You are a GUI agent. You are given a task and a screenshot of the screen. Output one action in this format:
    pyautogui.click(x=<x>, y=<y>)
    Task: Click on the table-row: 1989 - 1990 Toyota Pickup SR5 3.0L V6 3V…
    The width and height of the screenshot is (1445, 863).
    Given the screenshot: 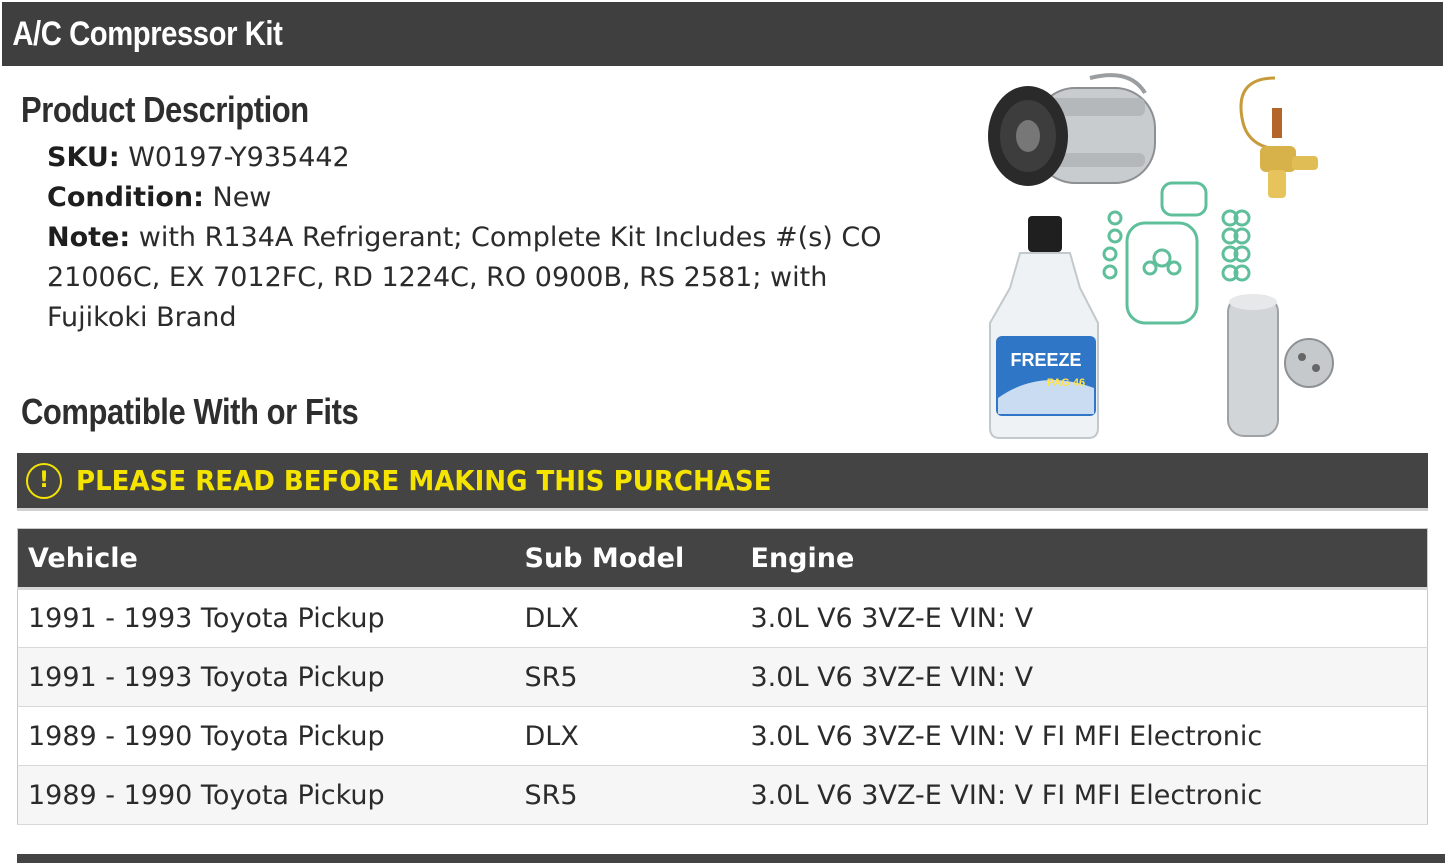 What is the action you would take?
    pyautogui.click(x=722, y=795)
    